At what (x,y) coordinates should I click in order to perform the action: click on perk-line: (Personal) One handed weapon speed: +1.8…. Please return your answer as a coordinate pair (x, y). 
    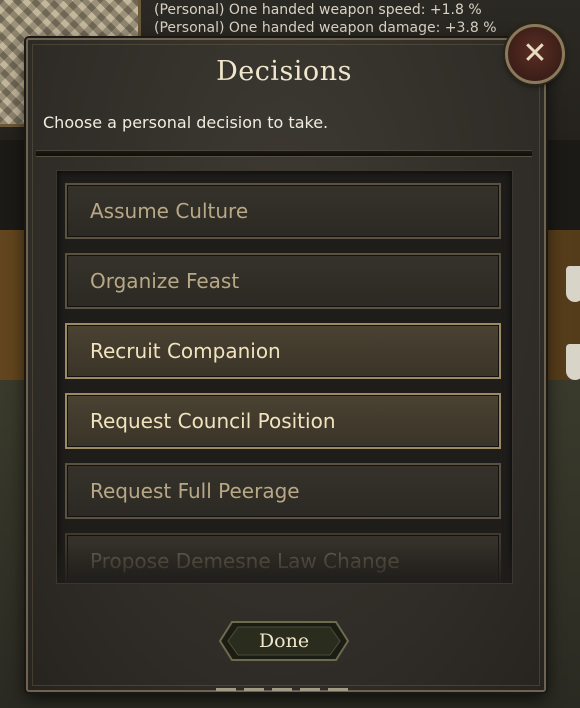
    Looking at the image, I should click on (318, 10).